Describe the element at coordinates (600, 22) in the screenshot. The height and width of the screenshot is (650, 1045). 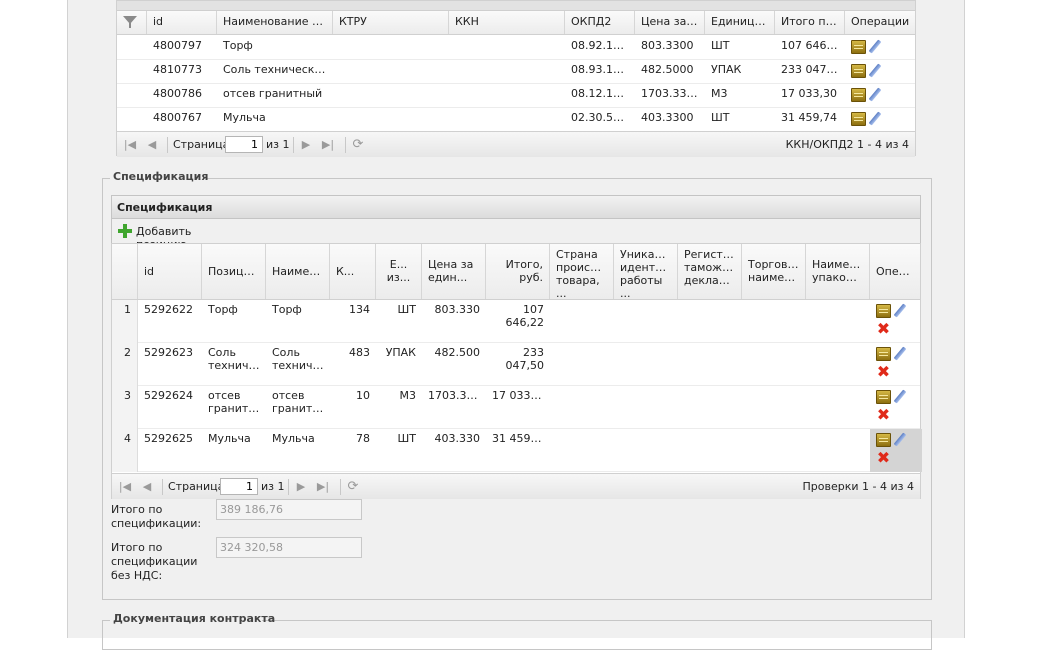
I see `col-okpd: ОКПД2` at that location.